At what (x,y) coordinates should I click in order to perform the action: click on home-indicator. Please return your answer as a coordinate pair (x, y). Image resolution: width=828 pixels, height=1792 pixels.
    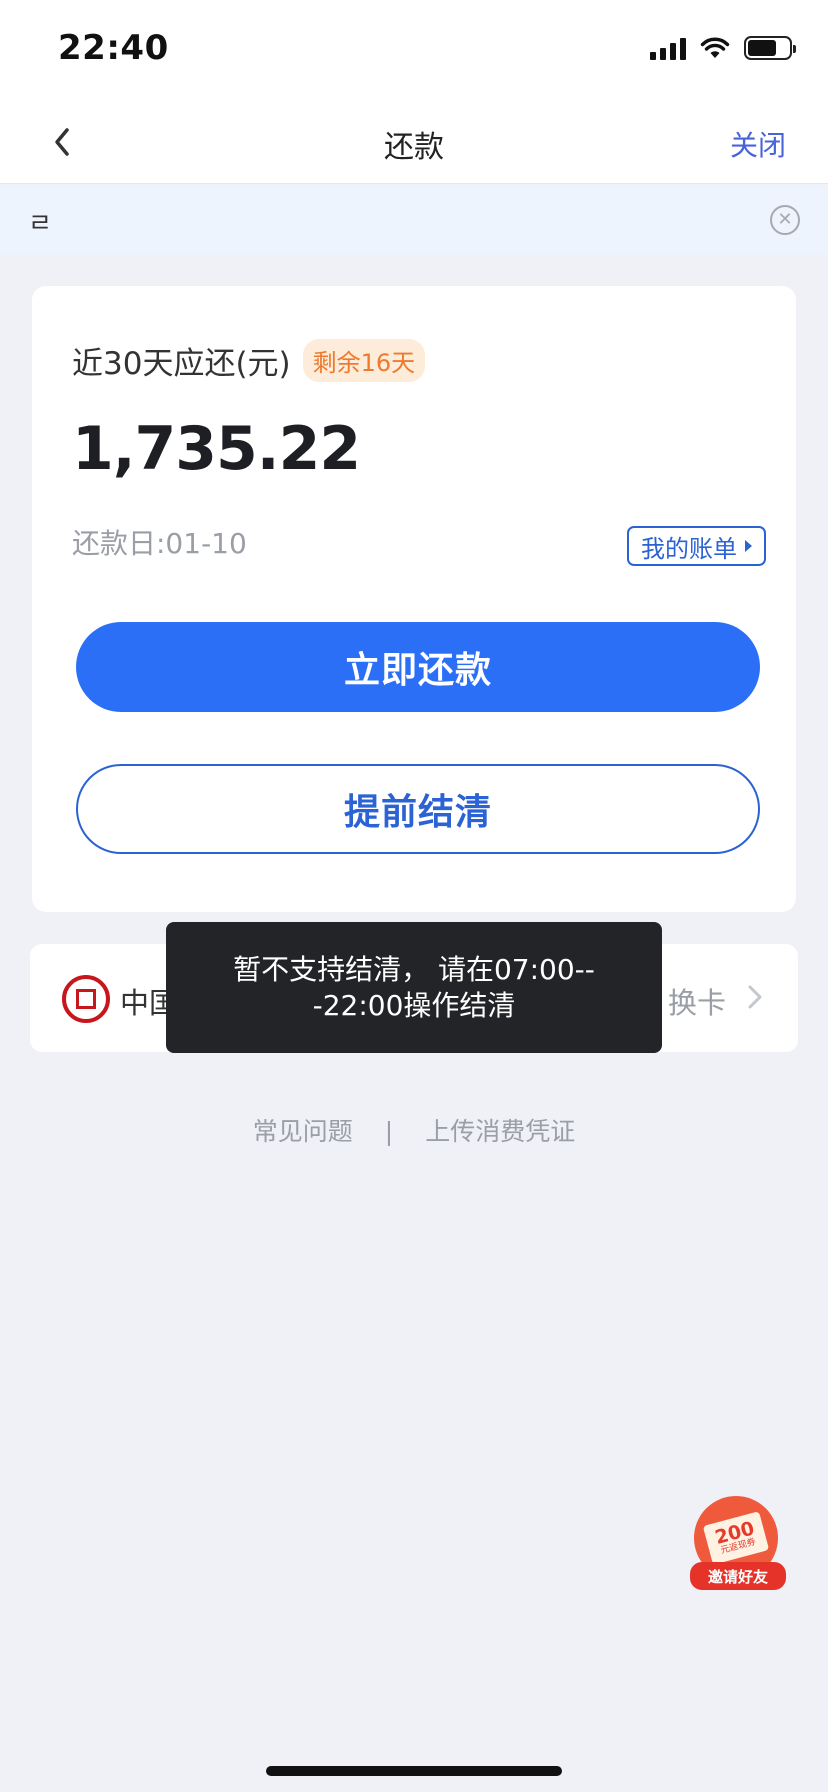
    Looking at the image, I should click on (414, 1771).